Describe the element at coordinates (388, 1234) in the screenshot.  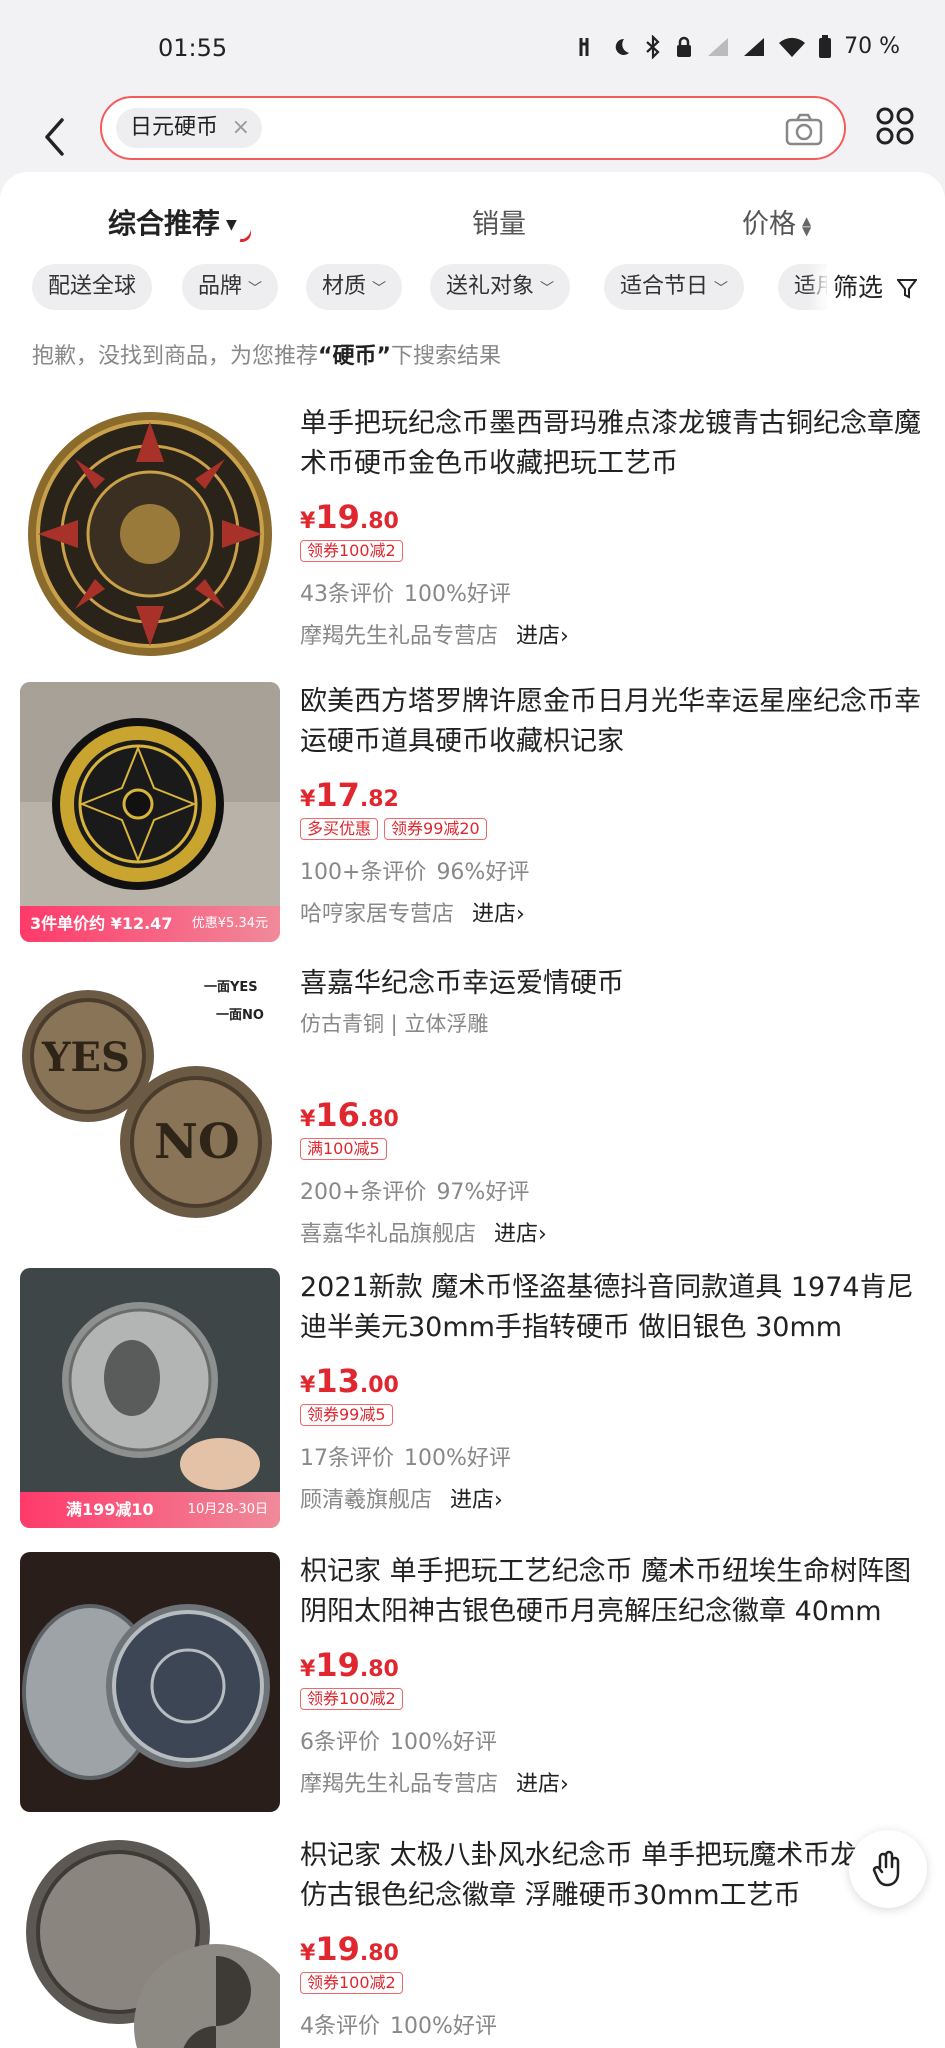
I see `shop-name: 喜嘉华礼品旗舰店` at that location.